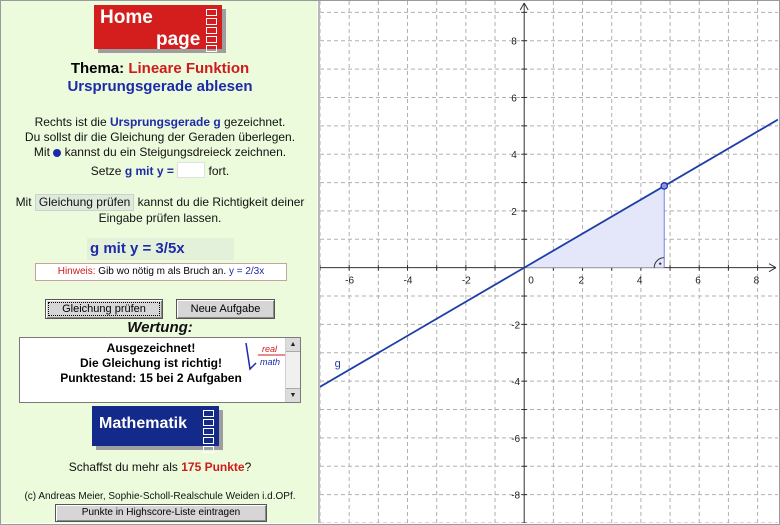  I want to click on x-tick-label: 8, so click(757, 281).